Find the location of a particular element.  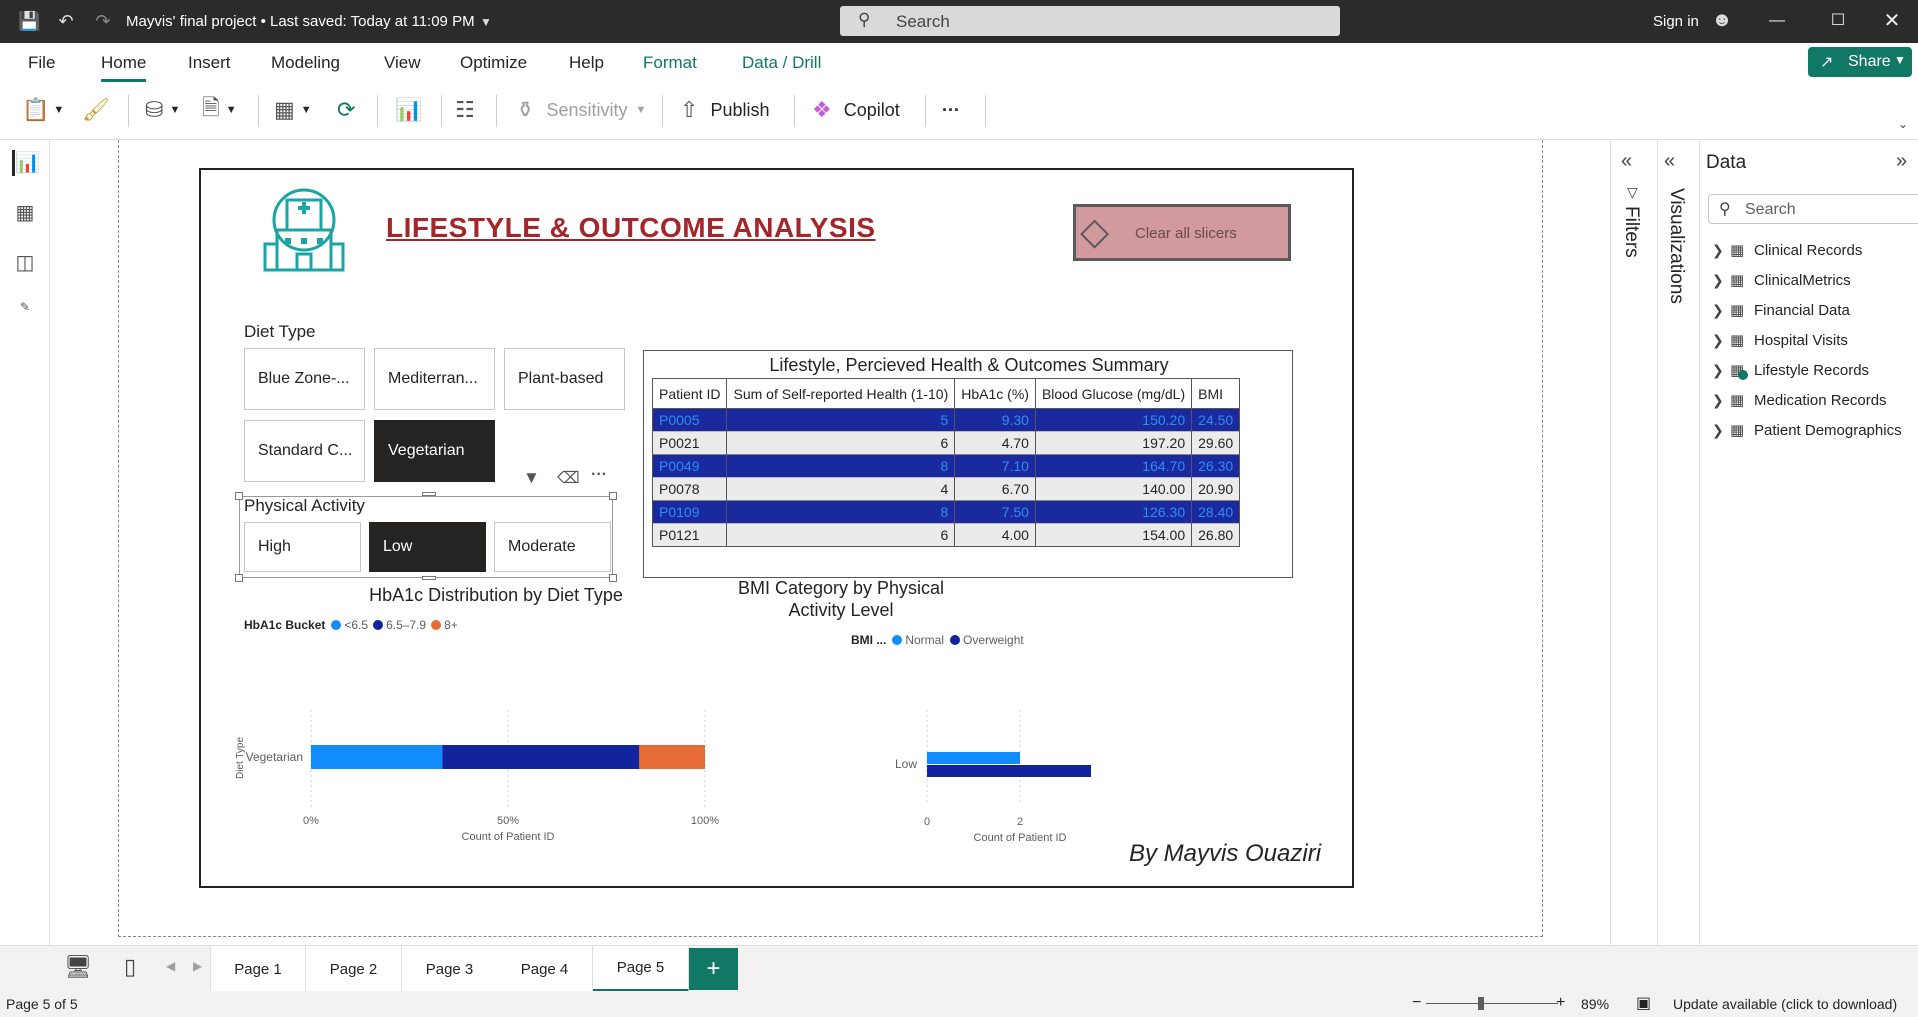

desktop-layout-icon: 🖥 is located at coordinates (78, 967).